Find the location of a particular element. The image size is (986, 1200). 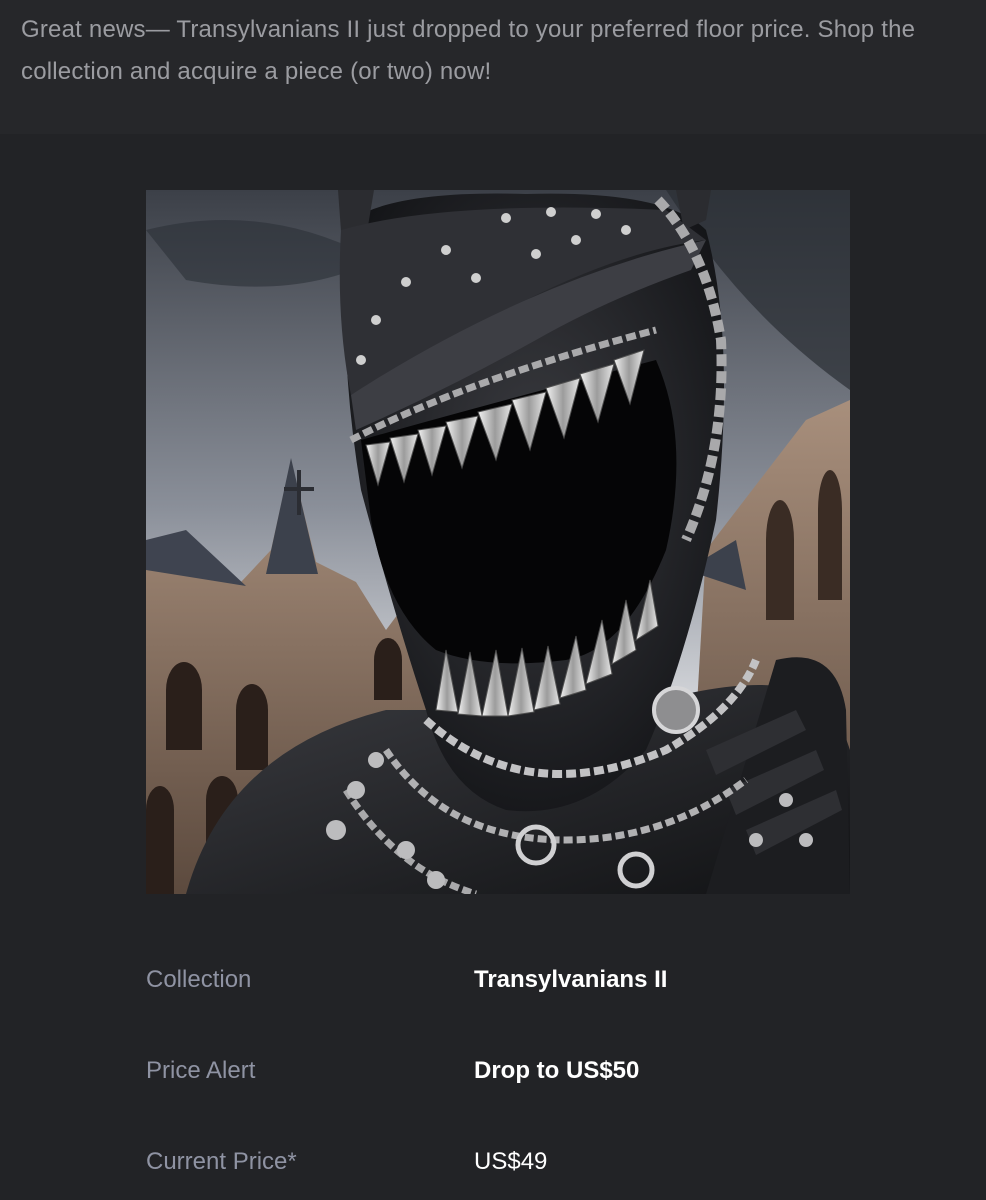

current-price-row: Current Price* US$49 is located at coordinates (498, 1162).